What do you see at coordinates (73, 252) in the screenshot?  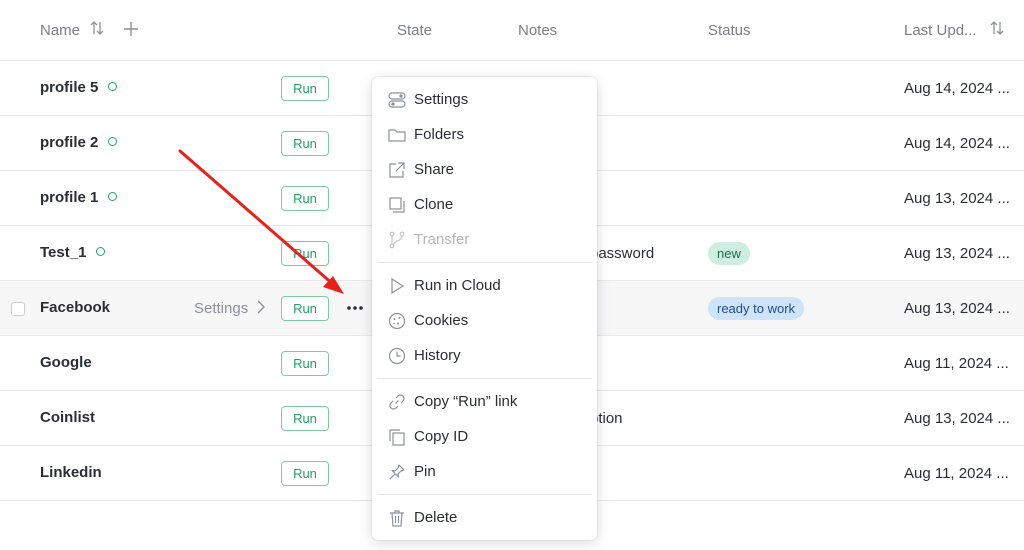 I see `profile-name: Test_1` at bounding box center [73, 252].